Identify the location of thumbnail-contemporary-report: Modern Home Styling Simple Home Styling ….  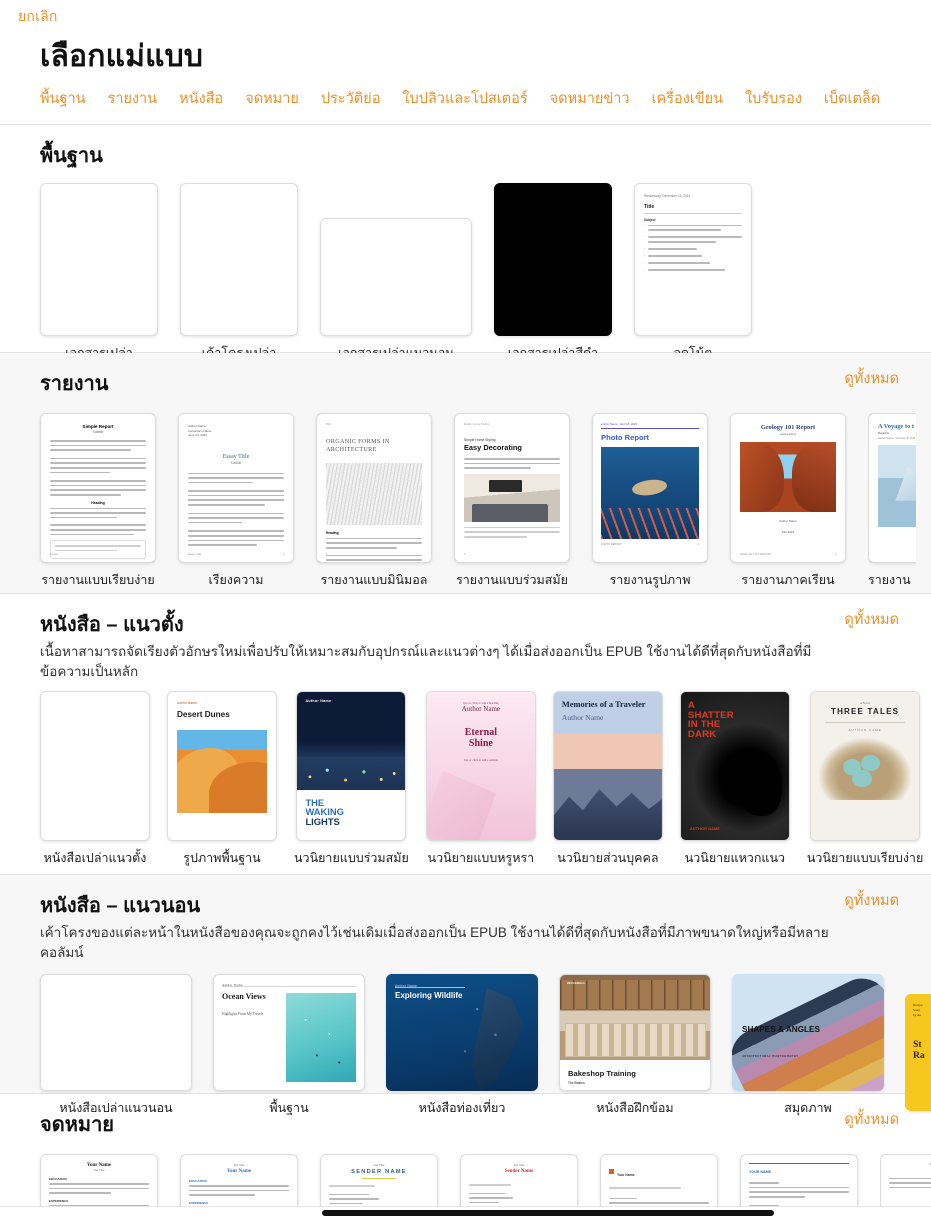
(512, 488).